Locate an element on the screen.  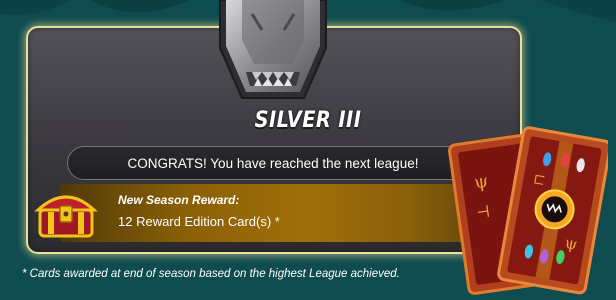
treasure-chest-icon is located at coordinates (66, 216).